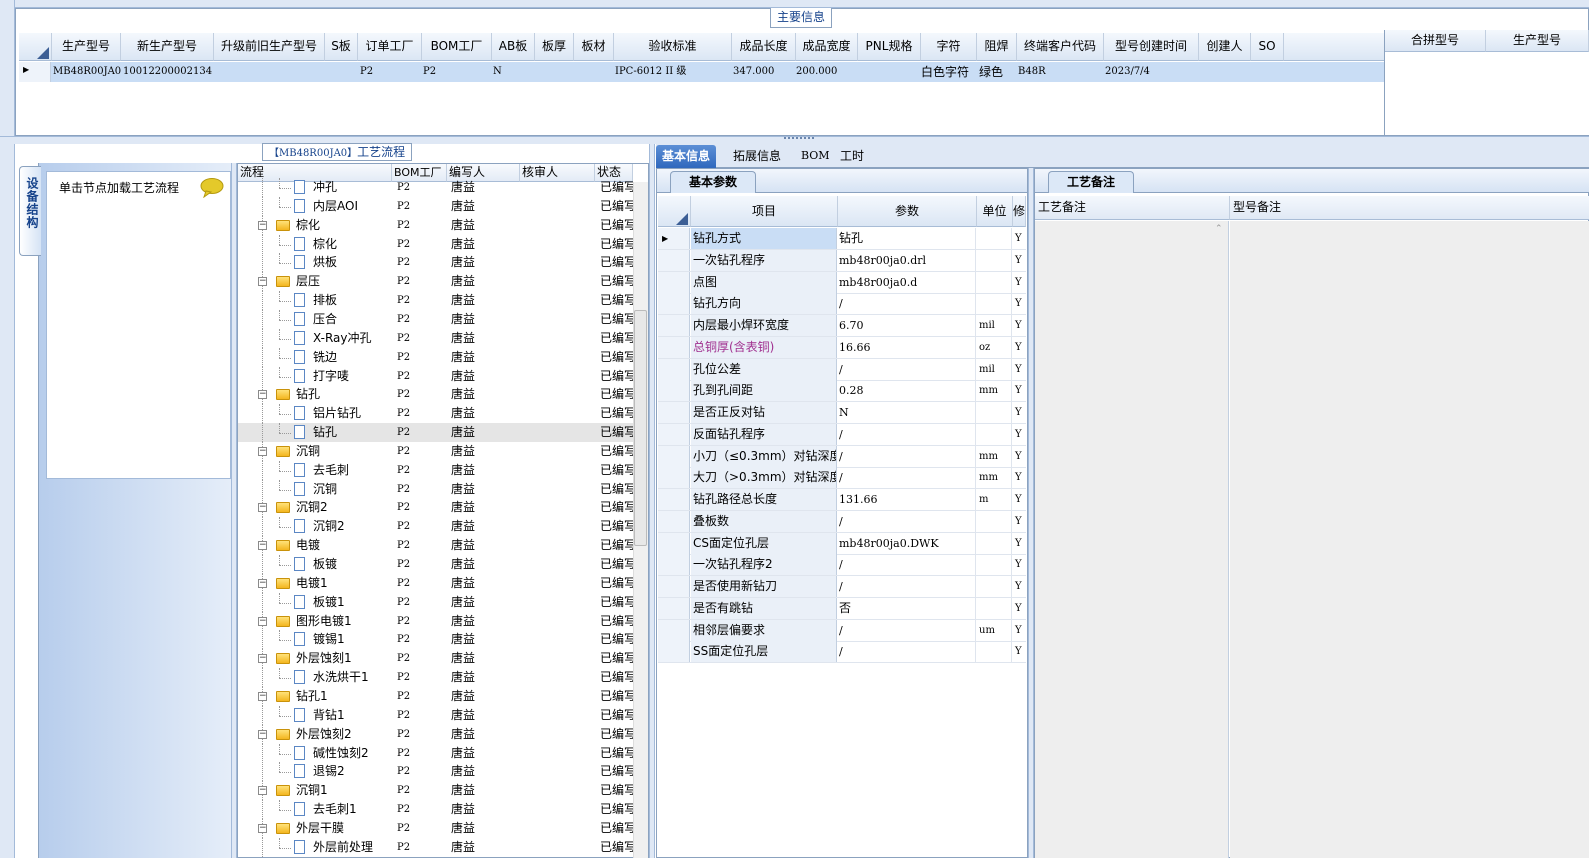 This screenshot has width=1589, height=858. What do you see at coordinates (30, 211) in the screenshot?
I see `tab-device-structure: 设备结构` at bounding box center [30, 211].